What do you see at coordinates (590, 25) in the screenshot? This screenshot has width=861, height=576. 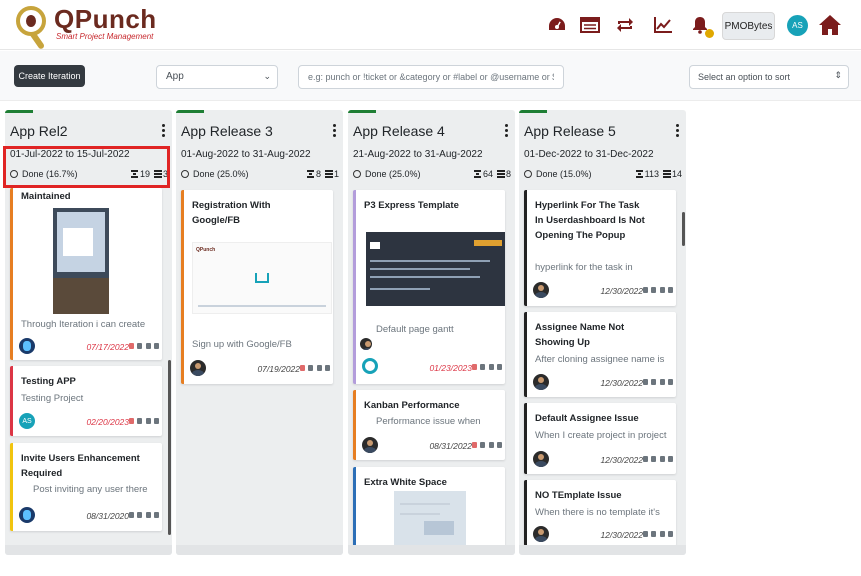 I see `table-icon` at bounding box center [590, 25].